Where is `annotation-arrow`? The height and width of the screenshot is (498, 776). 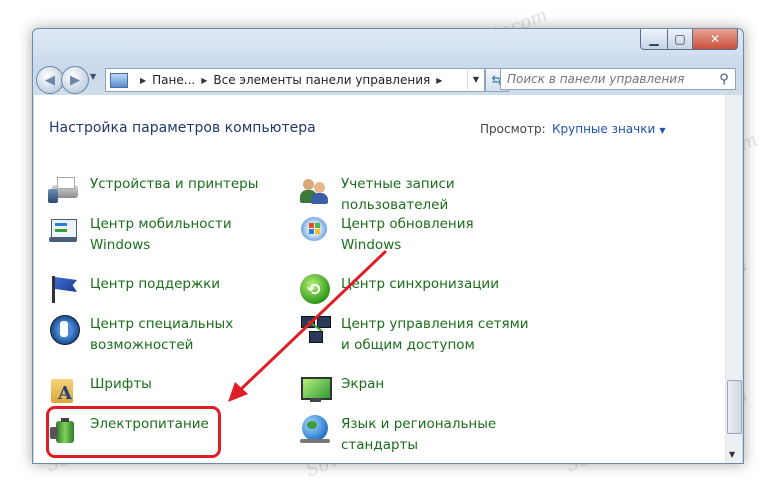 annotation-arrow is located at coordinates (307, 326).